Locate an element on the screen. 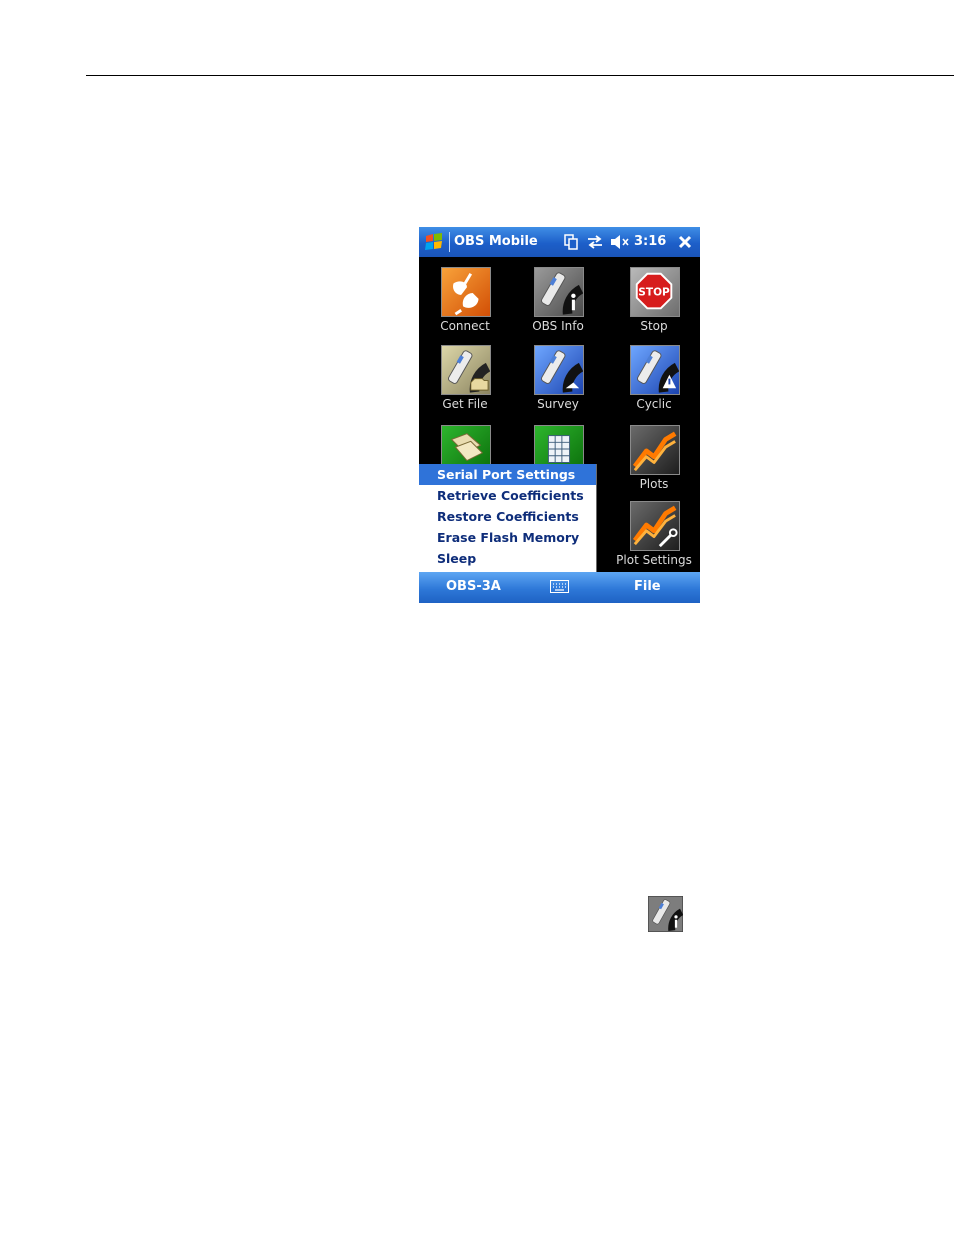 This screenshot has width=954, height=1235. menu-item-restore-coefficients: Restore Coefficients is located at coordinates (507, 516).